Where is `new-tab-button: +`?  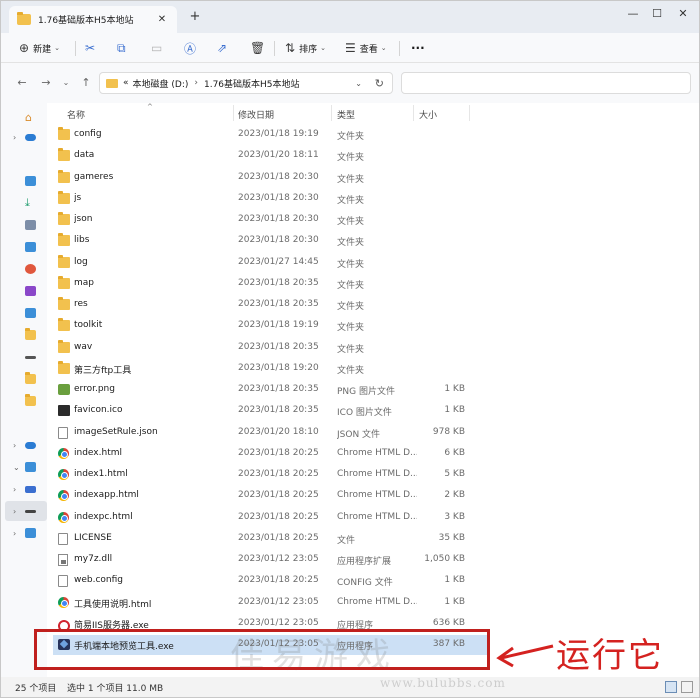
new-tab-button: + is located at coordinates (195, 17).